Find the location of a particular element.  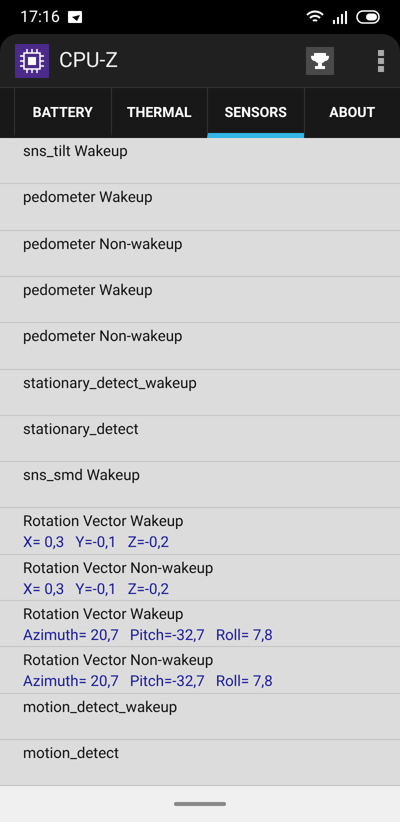

image-icon is located at coordinates (75, 16).